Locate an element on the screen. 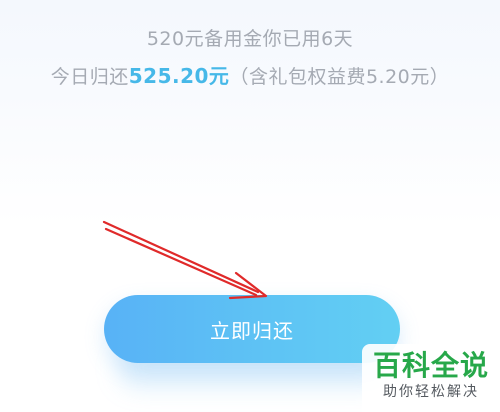 This screenshot has height=412, width=500. gift-fee-note: （含礼包权益费5.20元） is located at coordinates (339, 77).